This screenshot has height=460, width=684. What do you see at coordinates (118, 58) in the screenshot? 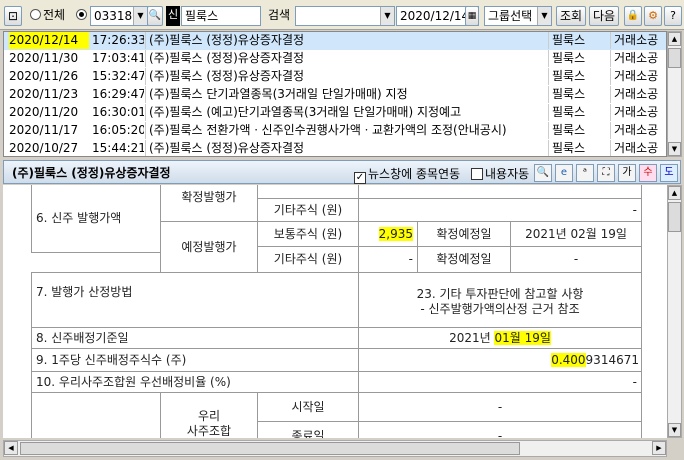
I see `list-time: 17:03:41` at bounding box center [118, 58].